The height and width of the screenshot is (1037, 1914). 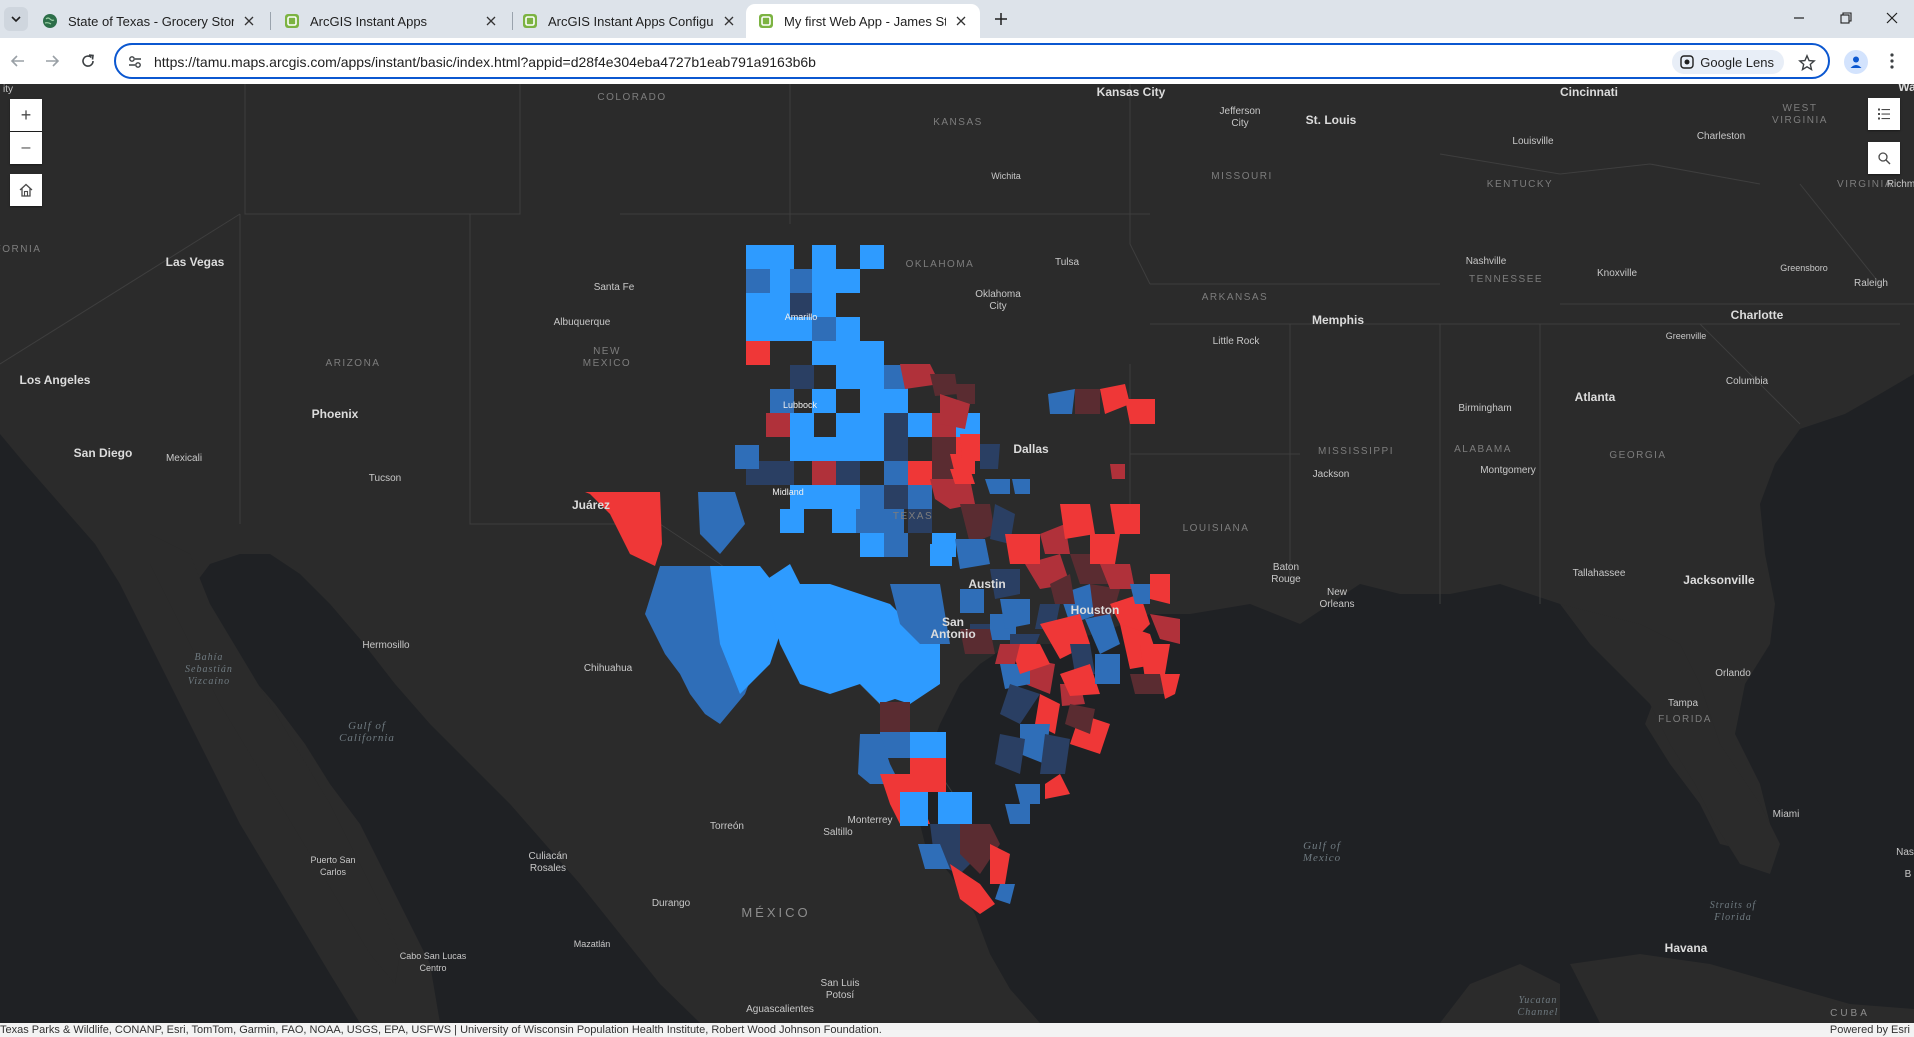 I want to click on profile-avatar, so click(x=1856, y=62).